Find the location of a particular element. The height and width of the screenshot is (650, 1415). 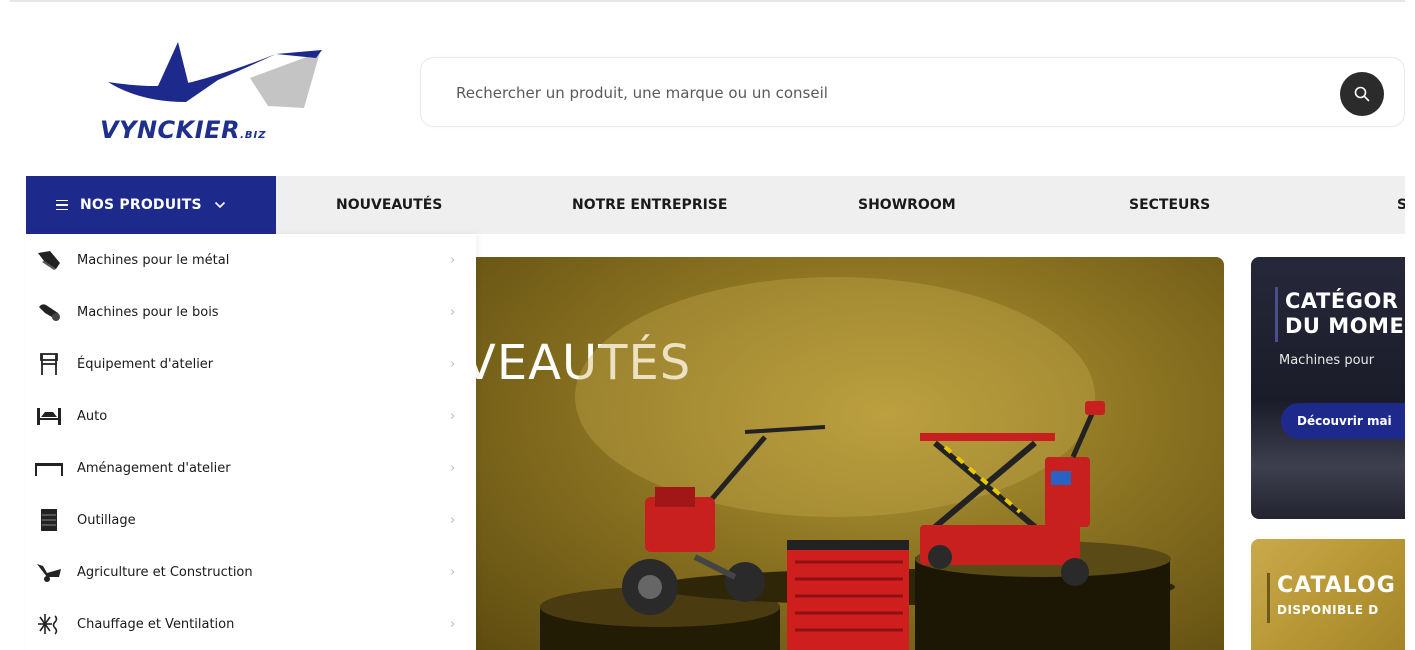

menu-item-auto: Auto › is located at coordinates (251, 416).